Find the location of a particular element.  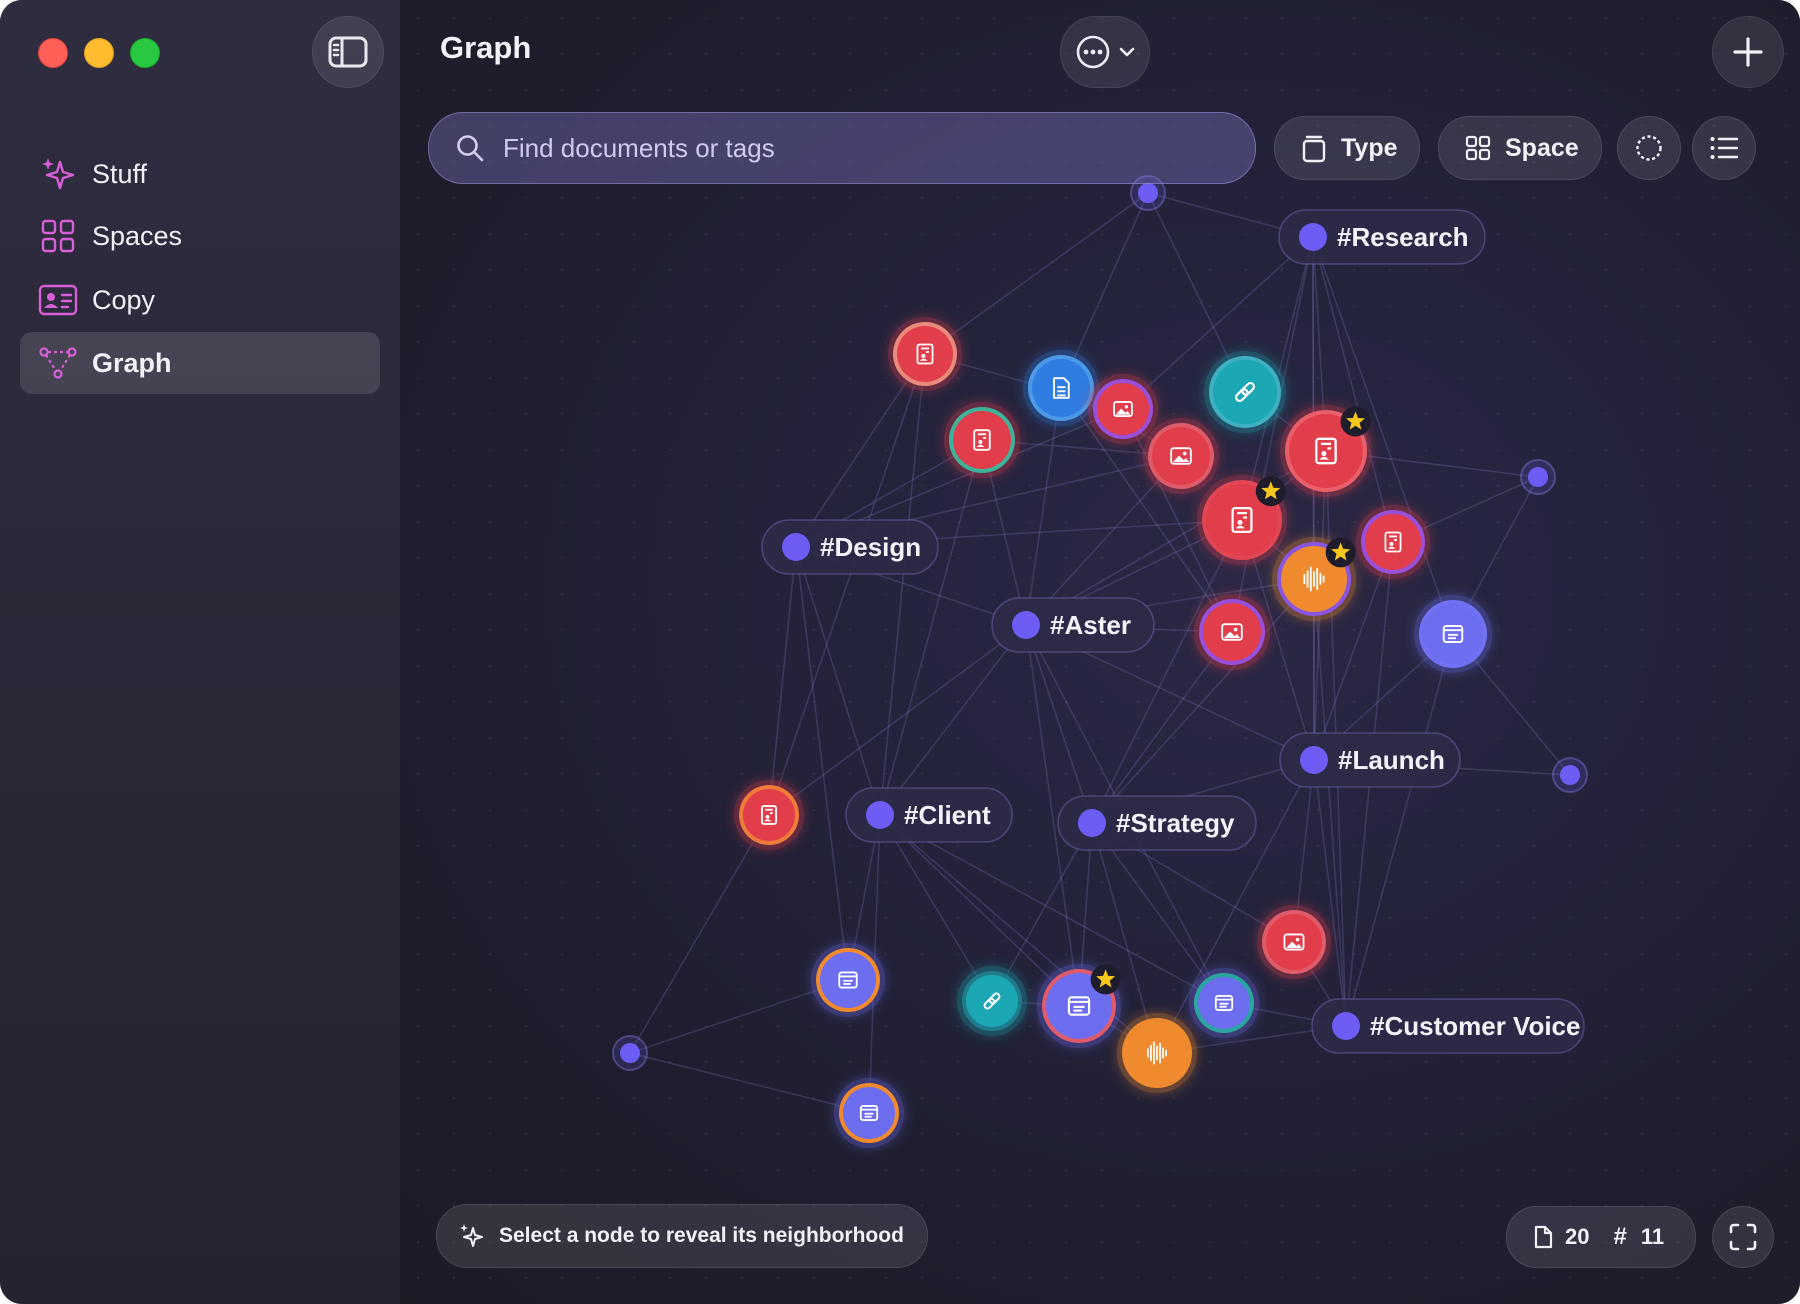

tag-label: #Design is located at coordinates (870, 547).